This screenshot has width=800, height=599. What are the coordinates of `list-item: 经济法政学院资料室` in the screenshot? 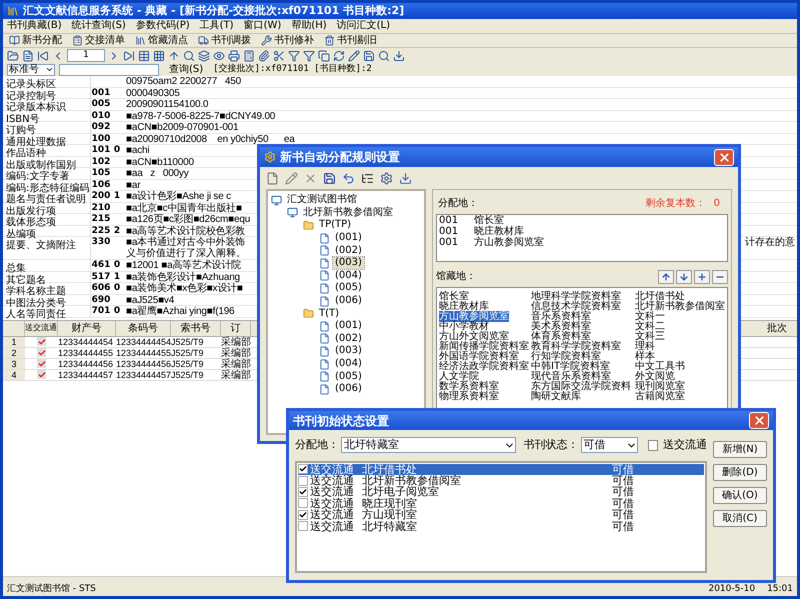 It's located at (484, 366).